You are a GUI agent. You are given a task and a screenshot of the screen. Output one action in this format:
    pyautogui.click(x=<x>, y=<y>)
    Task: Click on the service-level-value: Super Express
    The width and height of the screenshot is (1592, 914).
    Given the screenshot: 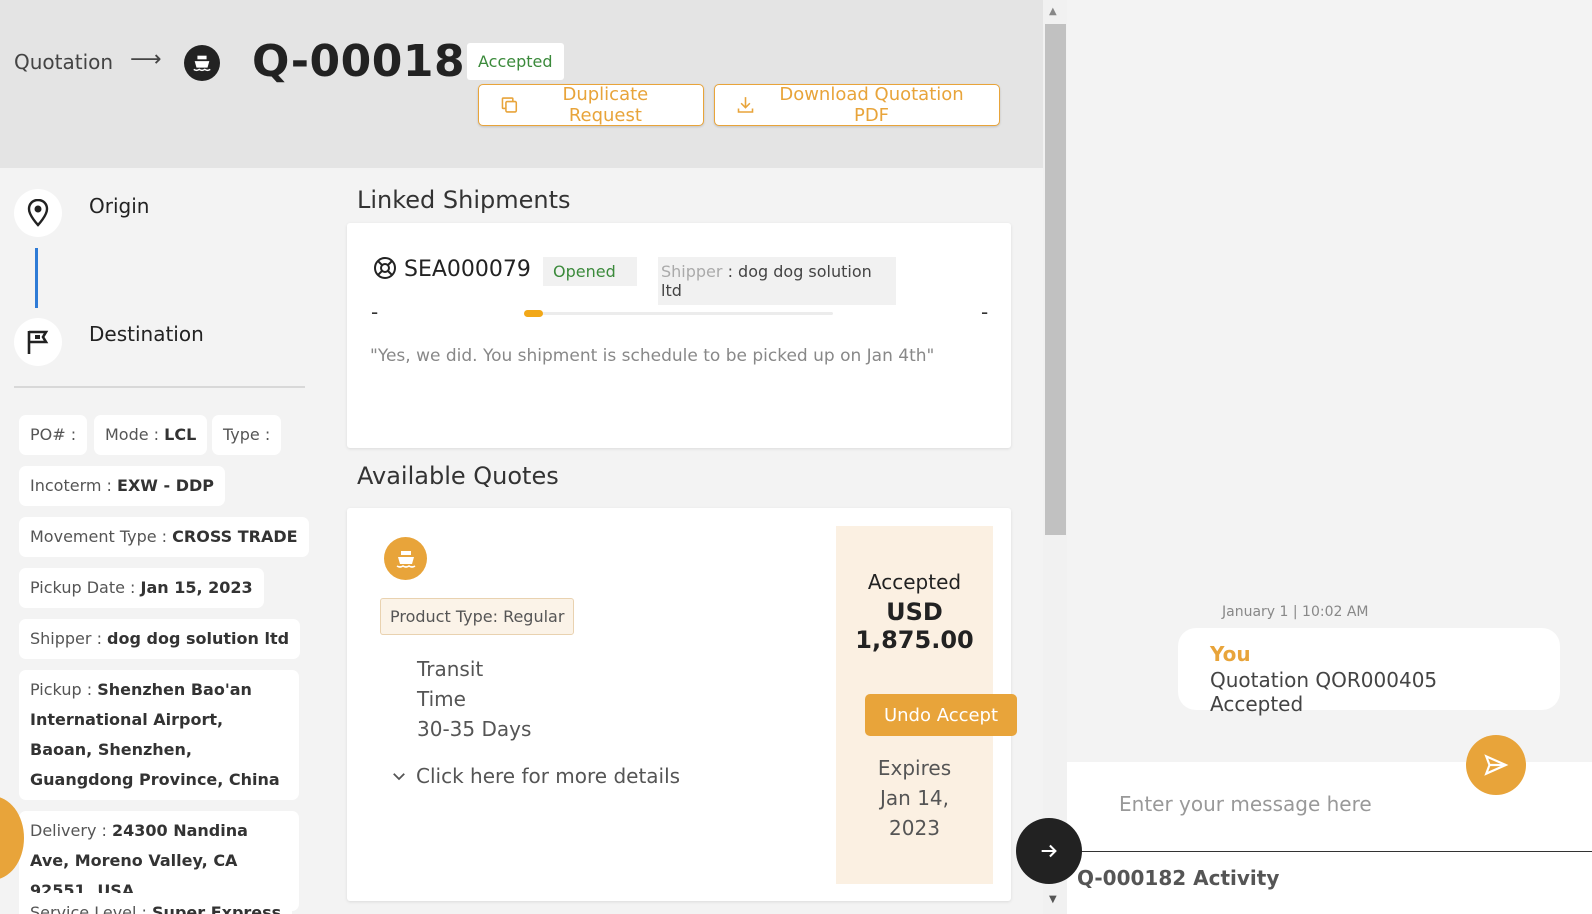 What is the action you would take?
    pyautogui.click(x=217, y=908)
    